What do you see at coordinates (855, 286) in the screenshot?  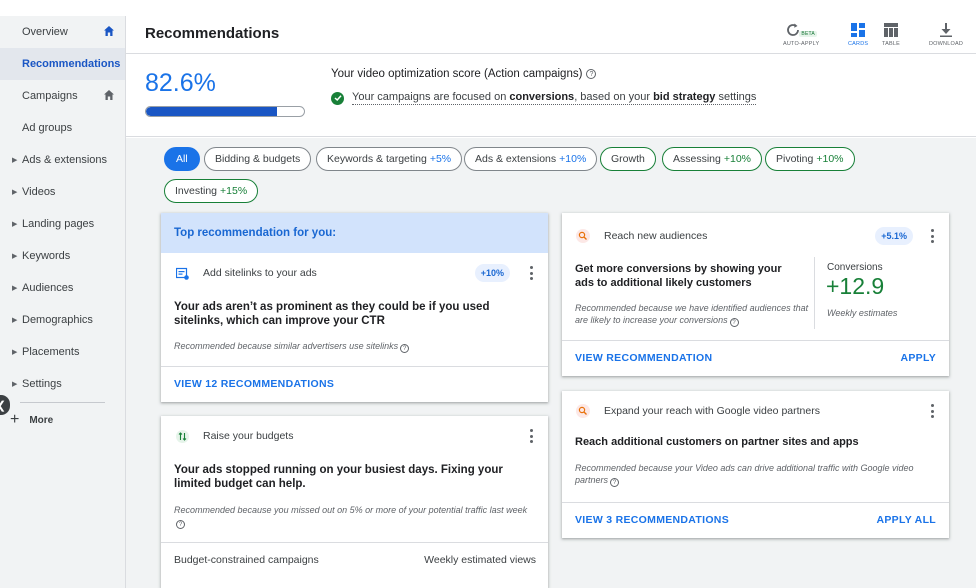 I see `metric-value: +12.9` at bounding box center [855, 286].